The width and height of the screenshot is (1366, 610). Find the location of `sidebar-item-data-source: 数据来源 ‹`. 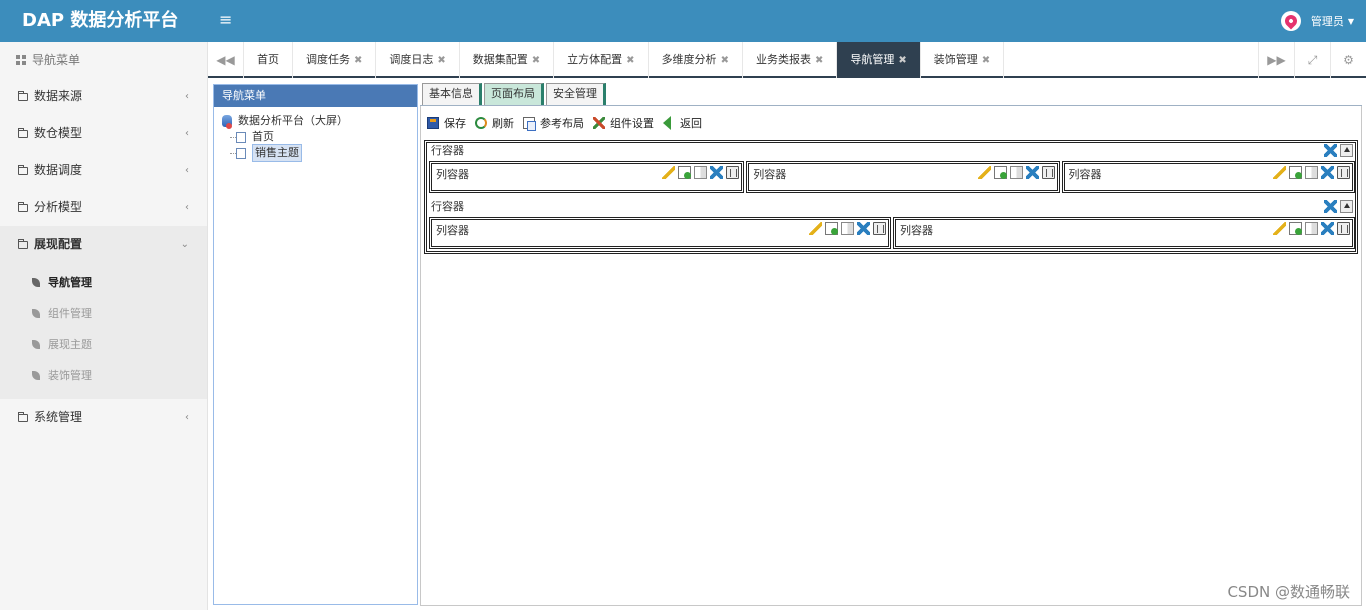

sidebar-item-data-source: 数据来源 ‹ is located at coordinates (103, 96).